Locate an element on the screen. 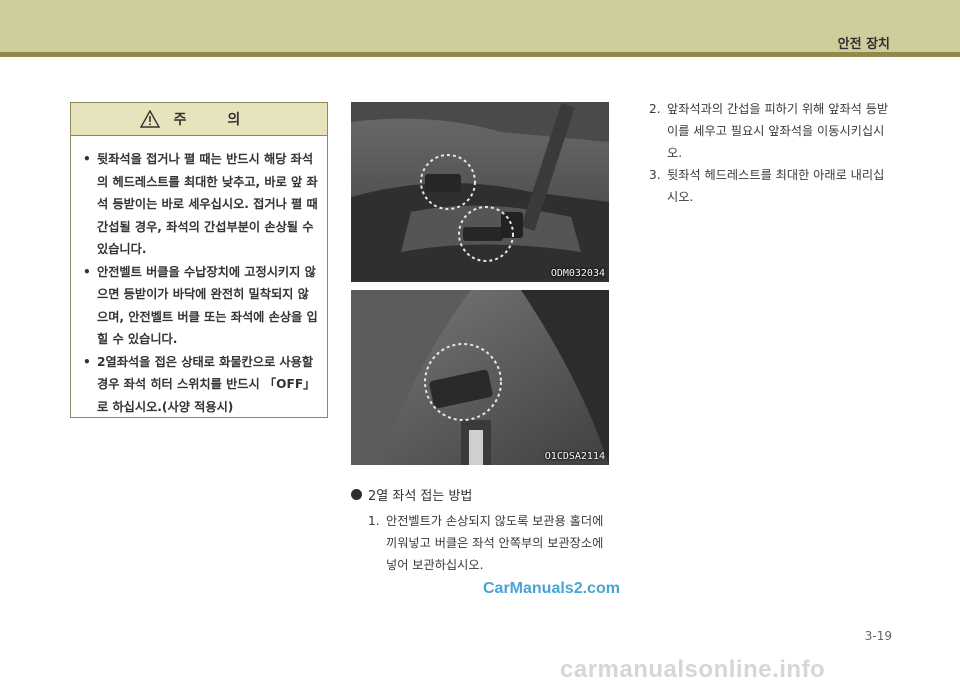 Image resolution: width=960 pixels, height=685 pixels. step-3: 3. 뒷좌석 헤드레스트를 최대한 아래로 내리십시오. is located at coordinates (771, 186).